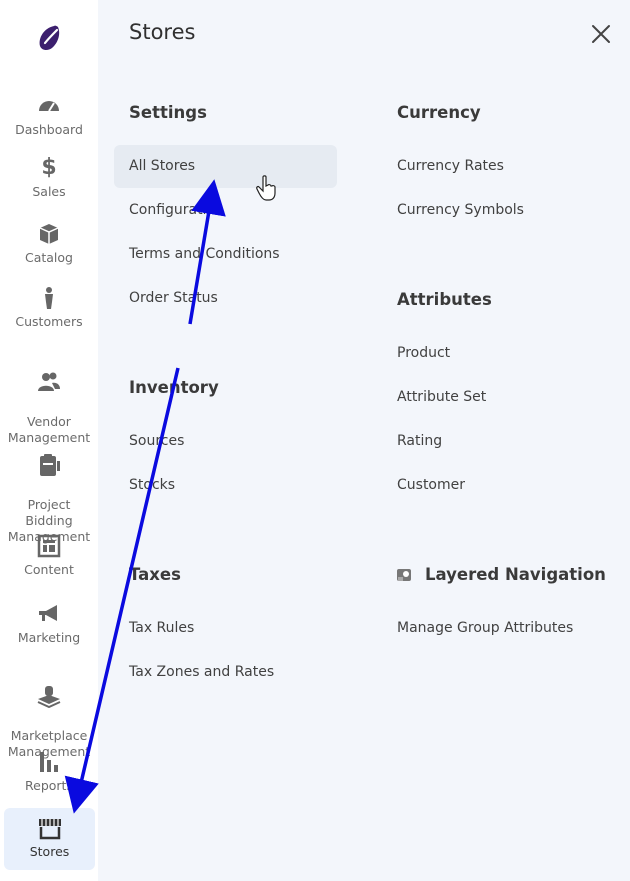 This screenshot has height=881, width=630. Describe the element at coordinates (49, 298) in the screenshot. I see `person-icon` at that location.